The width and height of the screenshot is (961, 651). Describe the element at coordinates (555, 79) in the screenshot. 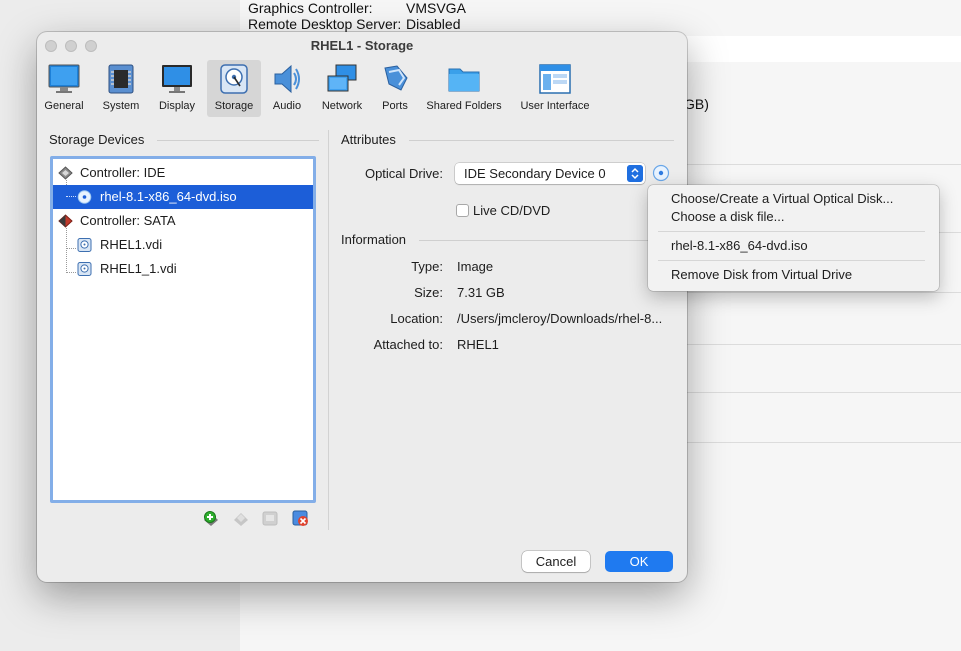

I see `window-icon` at that location.